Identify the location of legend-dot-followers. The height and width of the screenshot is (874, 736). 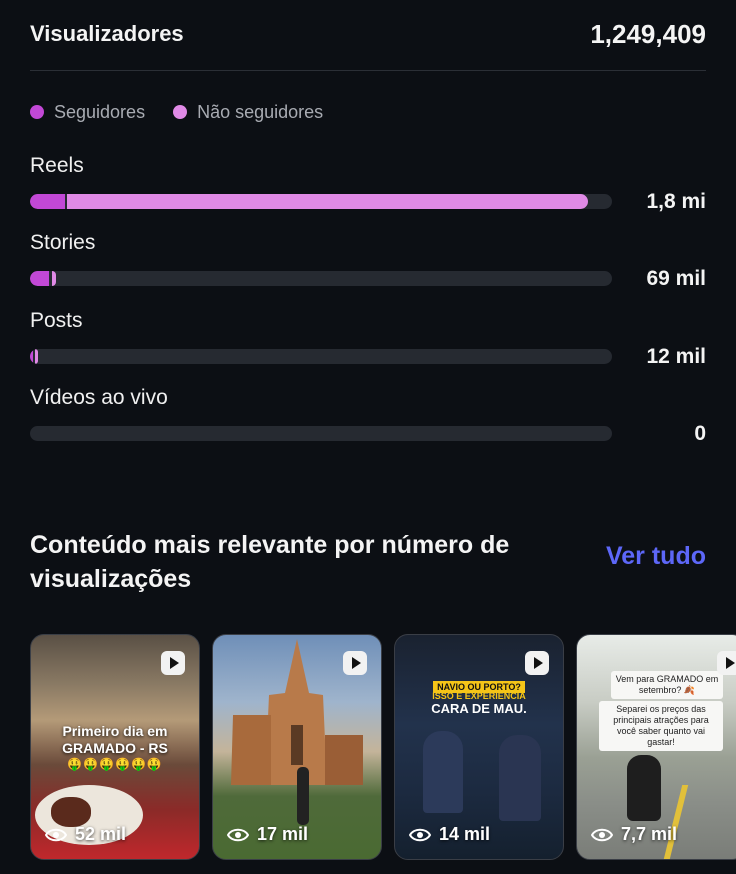
(37, 112).